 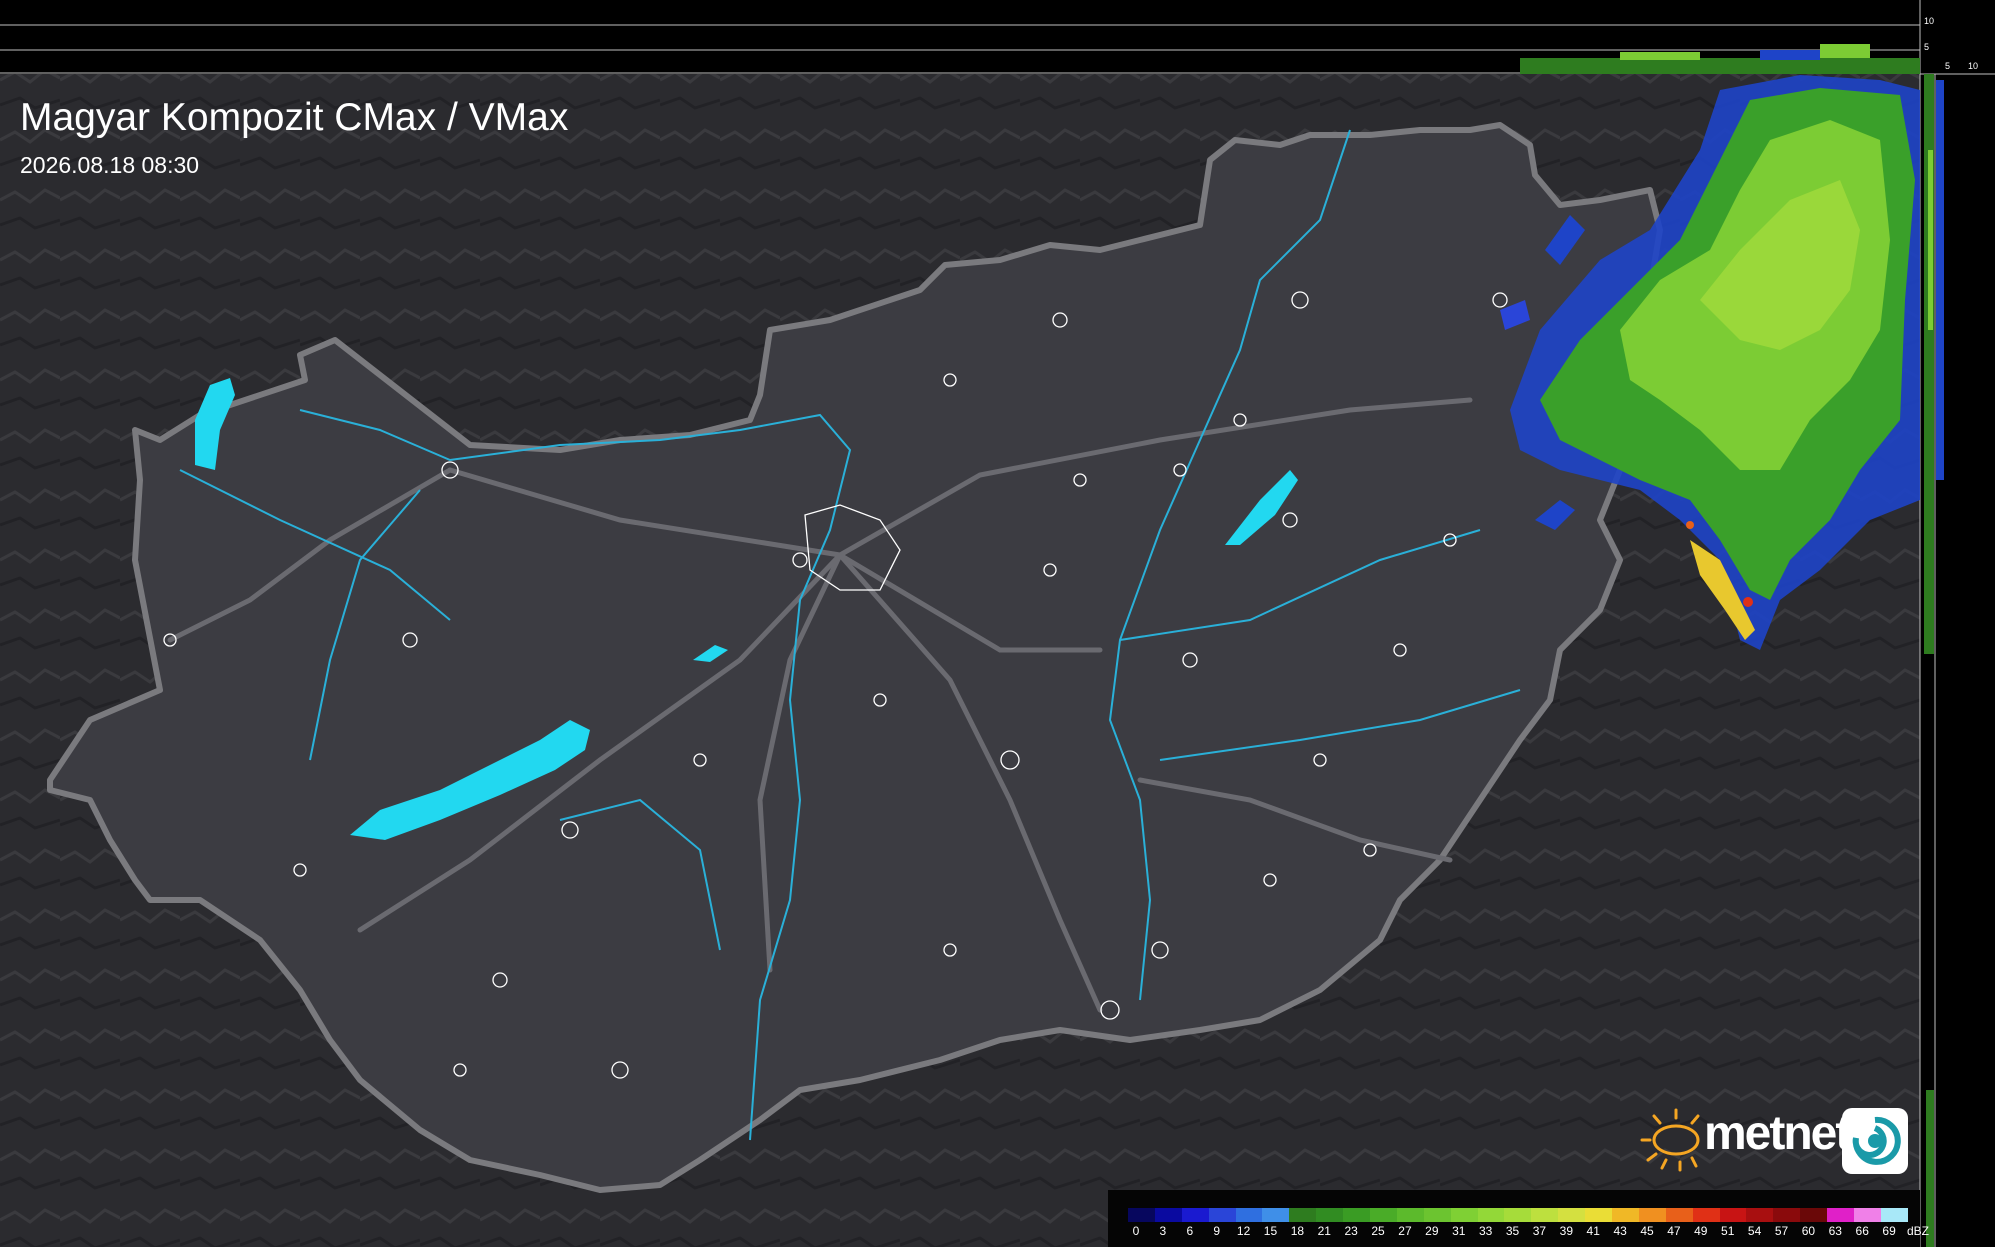 What do you see at coordinates (1808, 1231) in the screenshot?
I see `scale-label: 60` at bounding box center [1808, 1231].